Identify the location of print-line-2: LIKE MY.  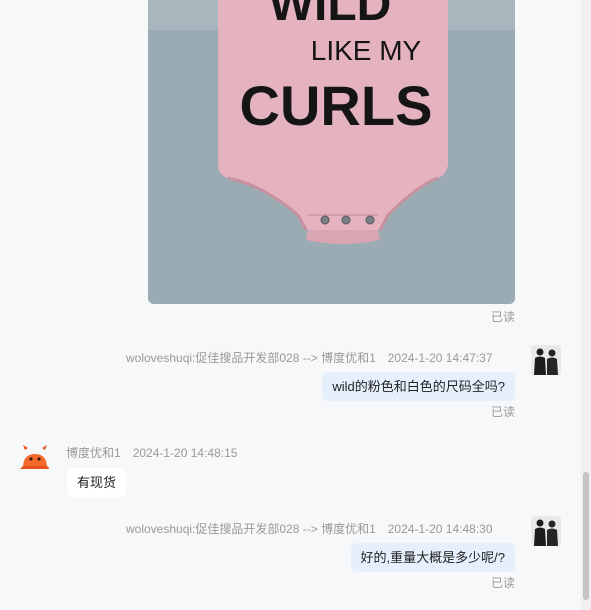
(366, 50).